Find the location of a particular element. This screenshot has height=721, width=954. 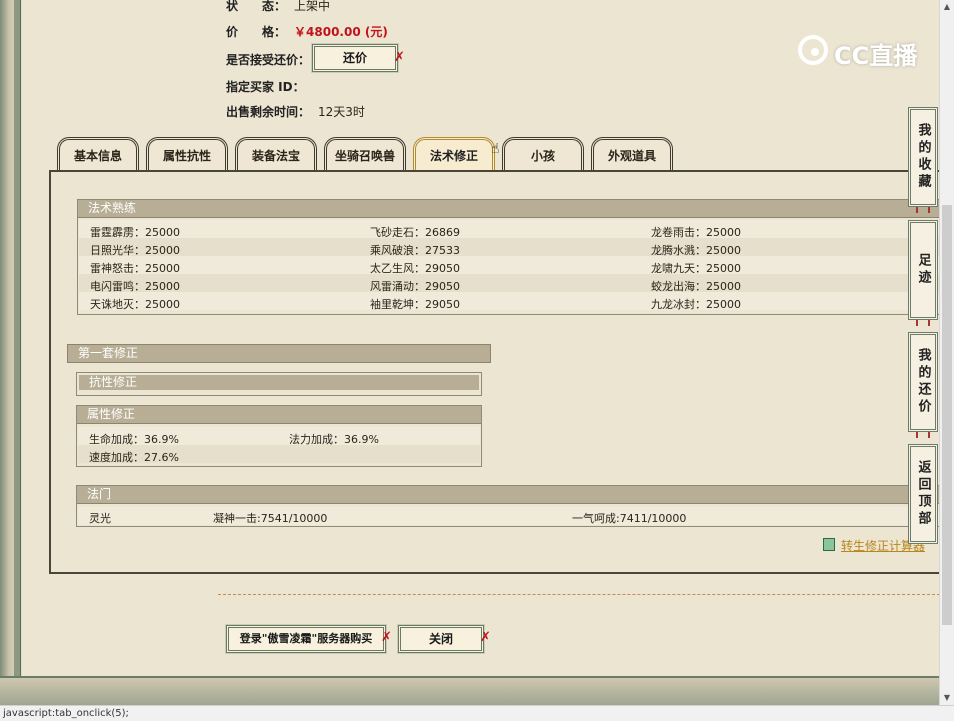

famen-box: 法门 灵光 凝神一击:7541/10000 一气呵成:7411/10000 is located at coordinates (509, 506).